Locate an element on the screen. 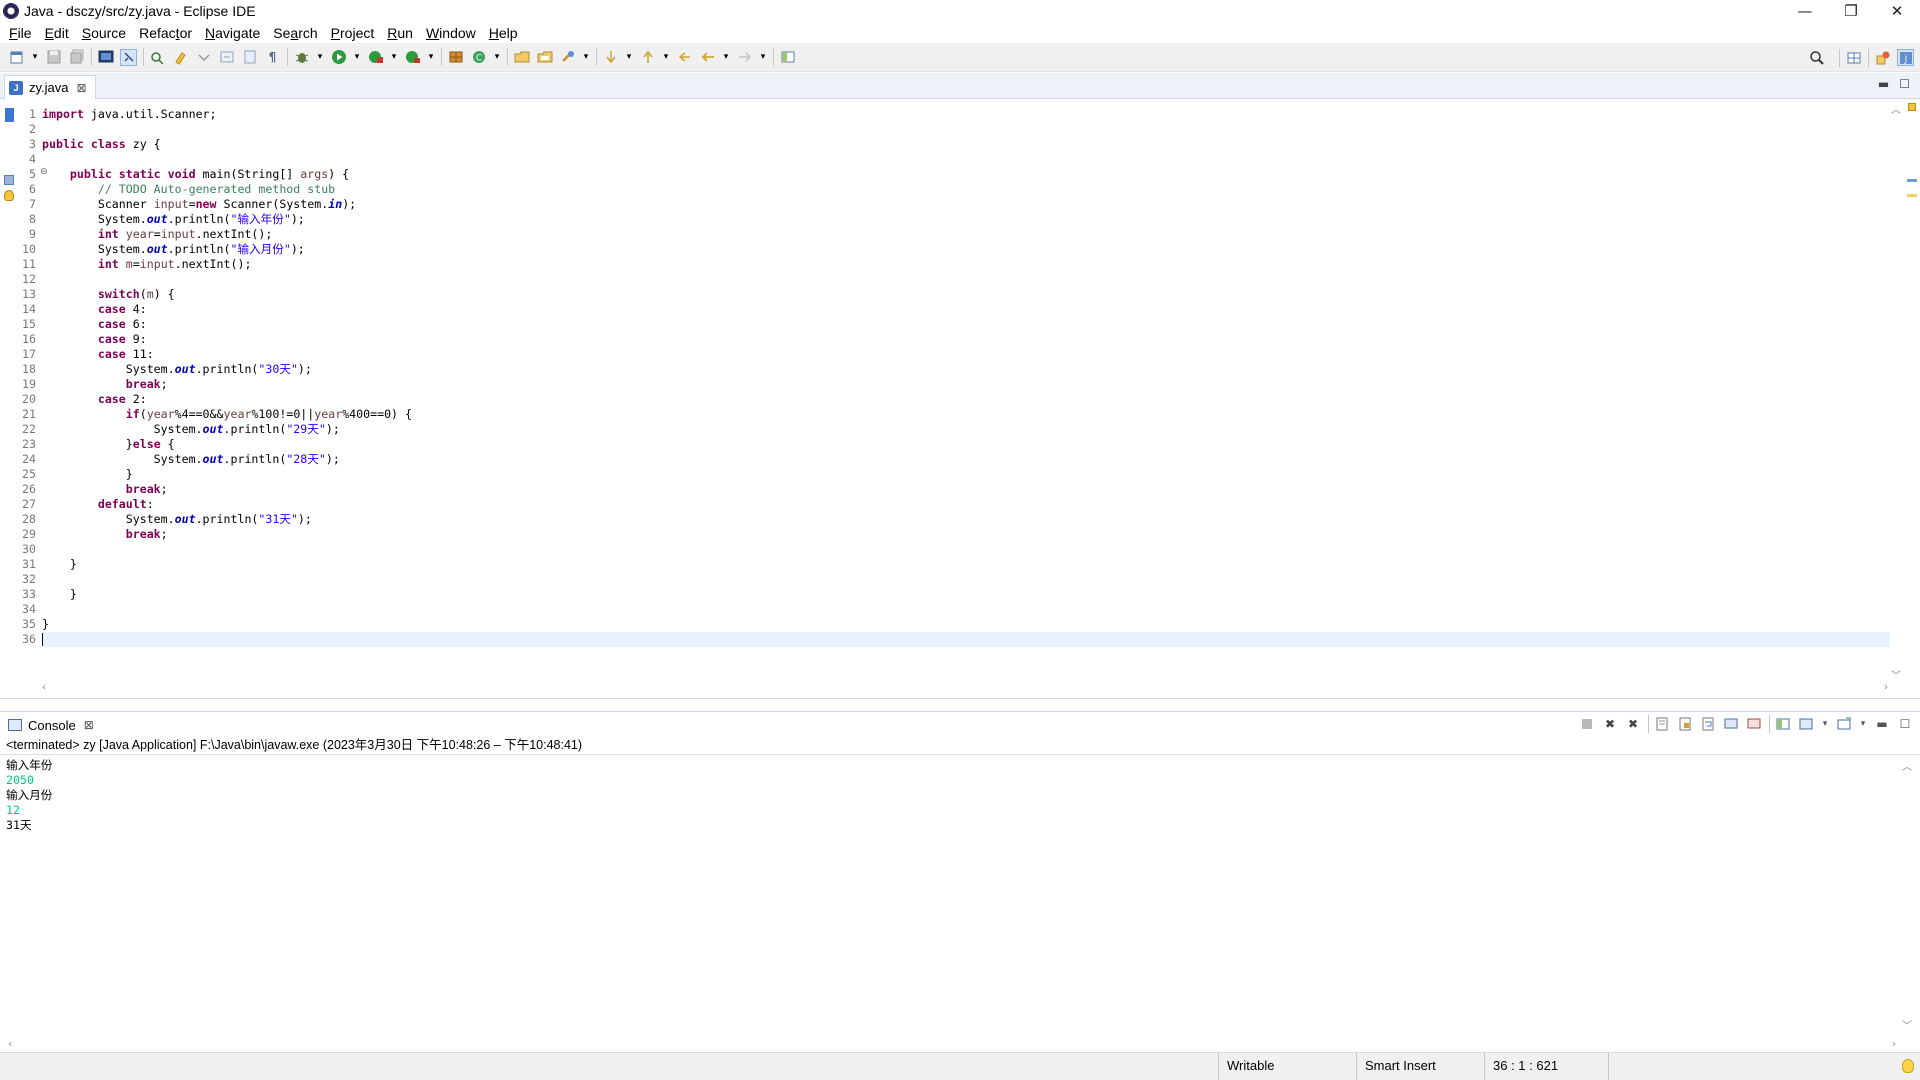 The width and height of the screenshot is (1920, 1080). restore-button: ❐ is located at coordinates (1851, 11).